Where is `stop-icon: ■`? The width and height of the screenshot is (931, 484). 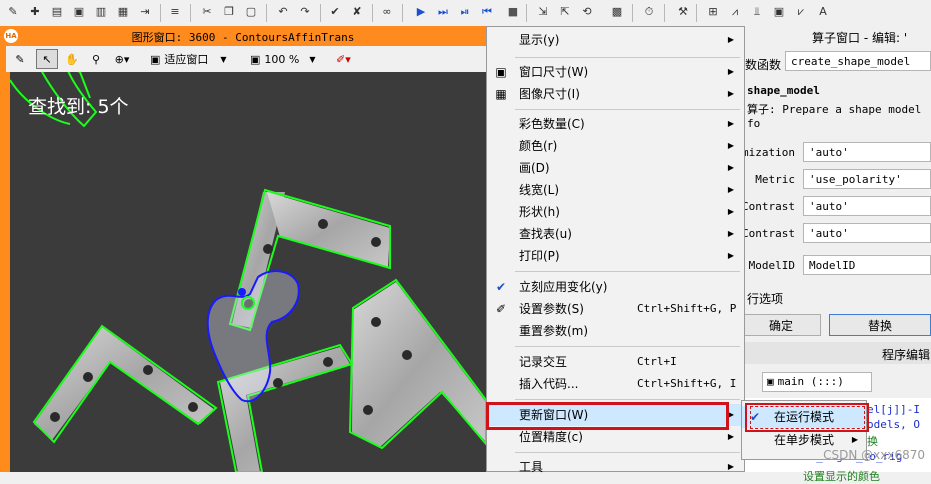
stop-icon: ■ is located at coordinates (513, 12).